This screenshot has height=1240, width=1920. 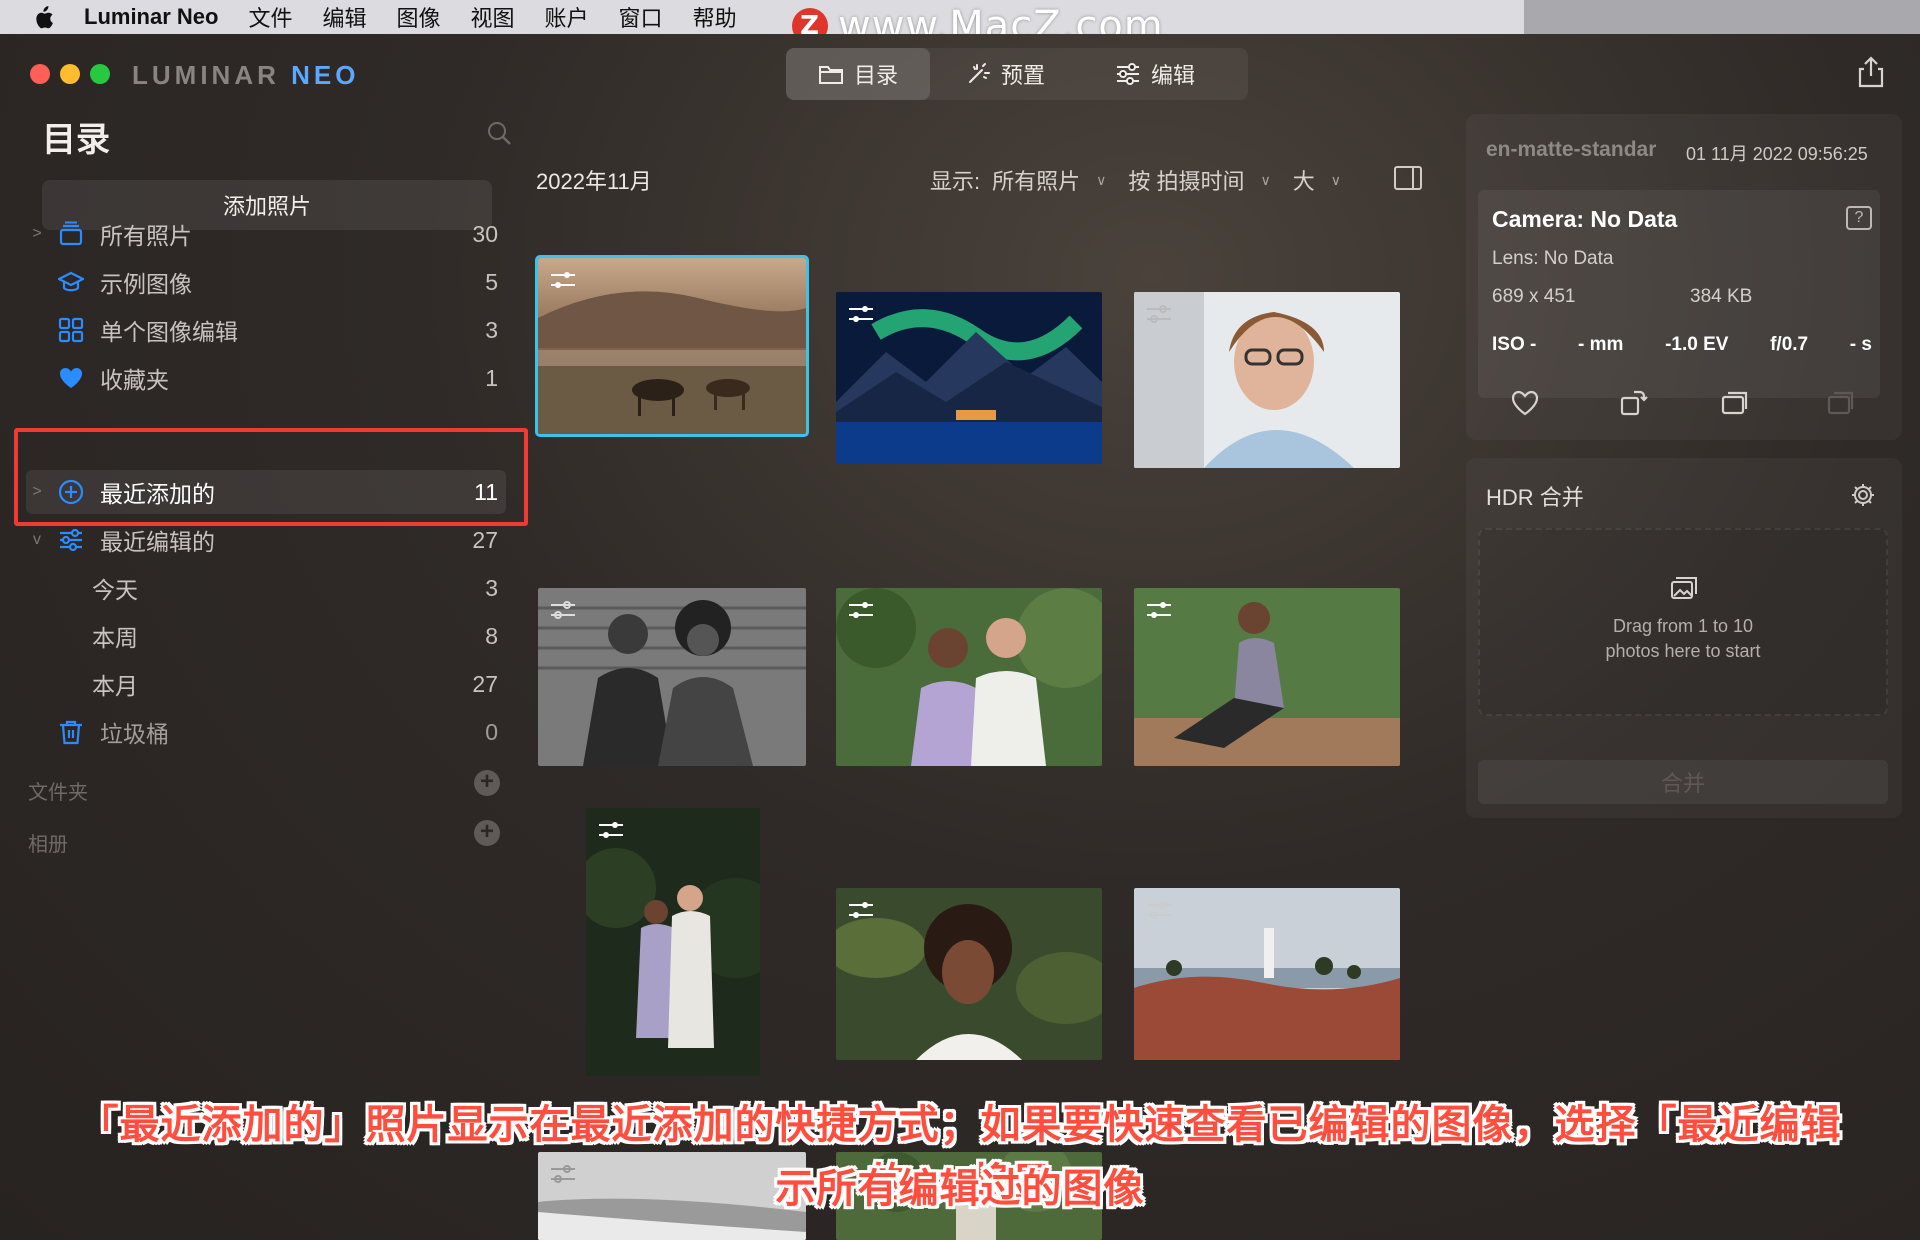 What do you see at coordinates (1735, 403) in the screenshot?
I see `compare-icon` at bounding box center [1735, 403].